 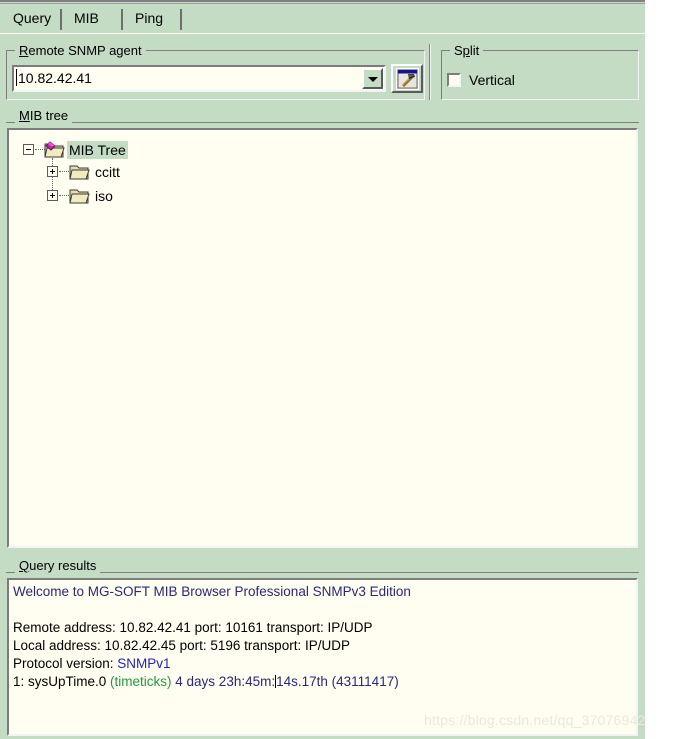 I want to click on chevron-down-icon, so click(x=373, y=79).